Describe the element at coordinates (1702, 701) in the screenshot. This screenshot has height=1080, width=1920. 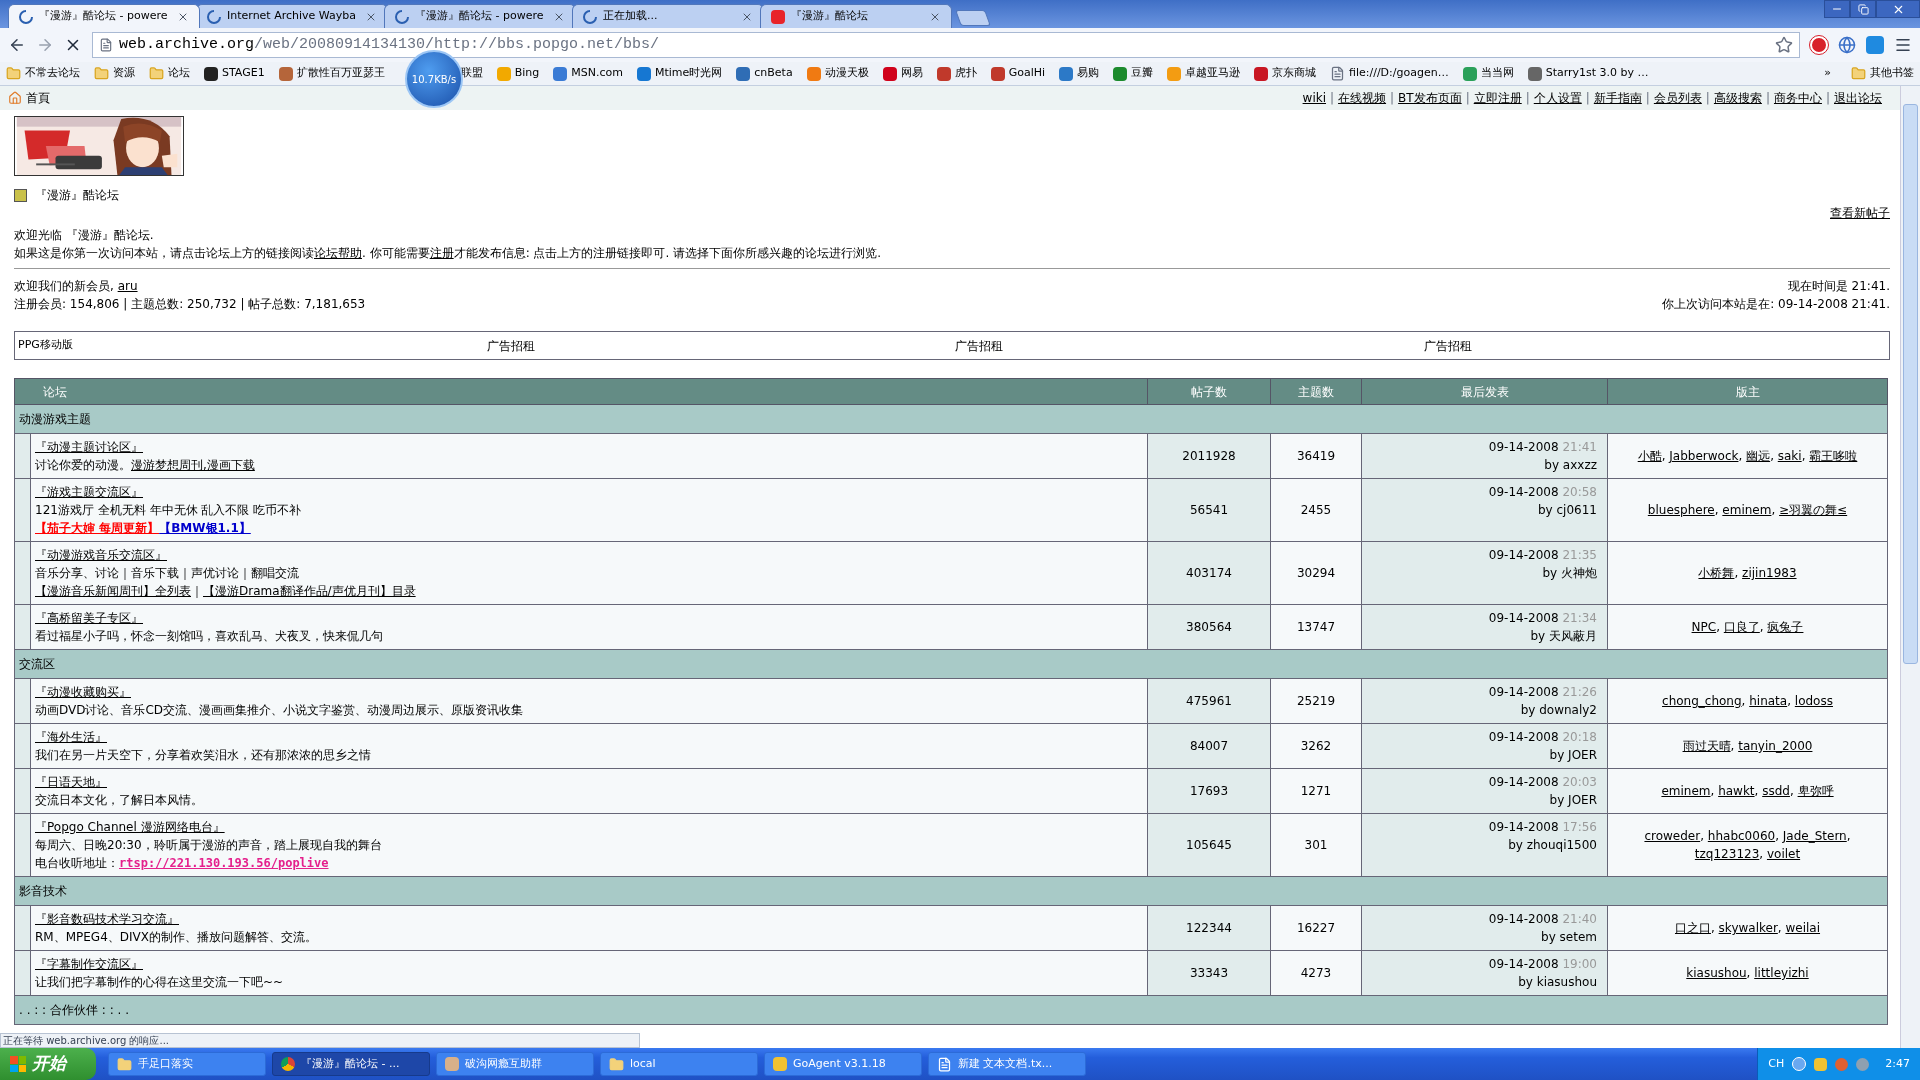
I see `moderator-link: chong_chong` at that location.